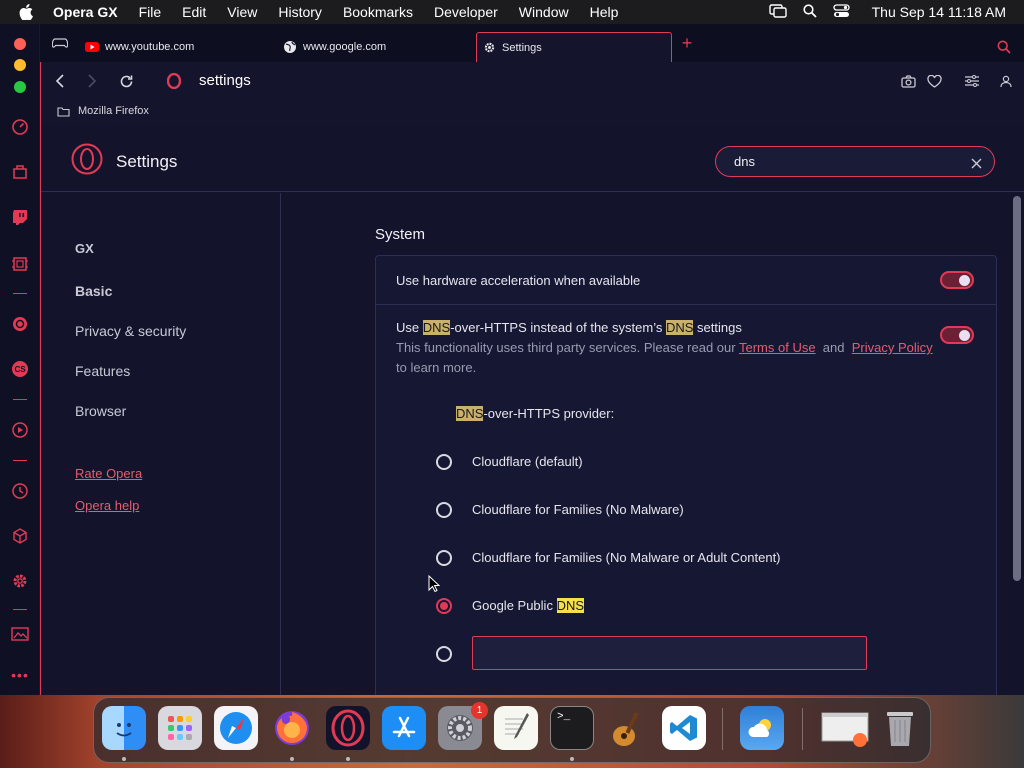 The image size is (1024, 768). Describe the element at coordinates (444, 558) in the screenshot. I see `radio-cloudflare-families-adult` at that location.